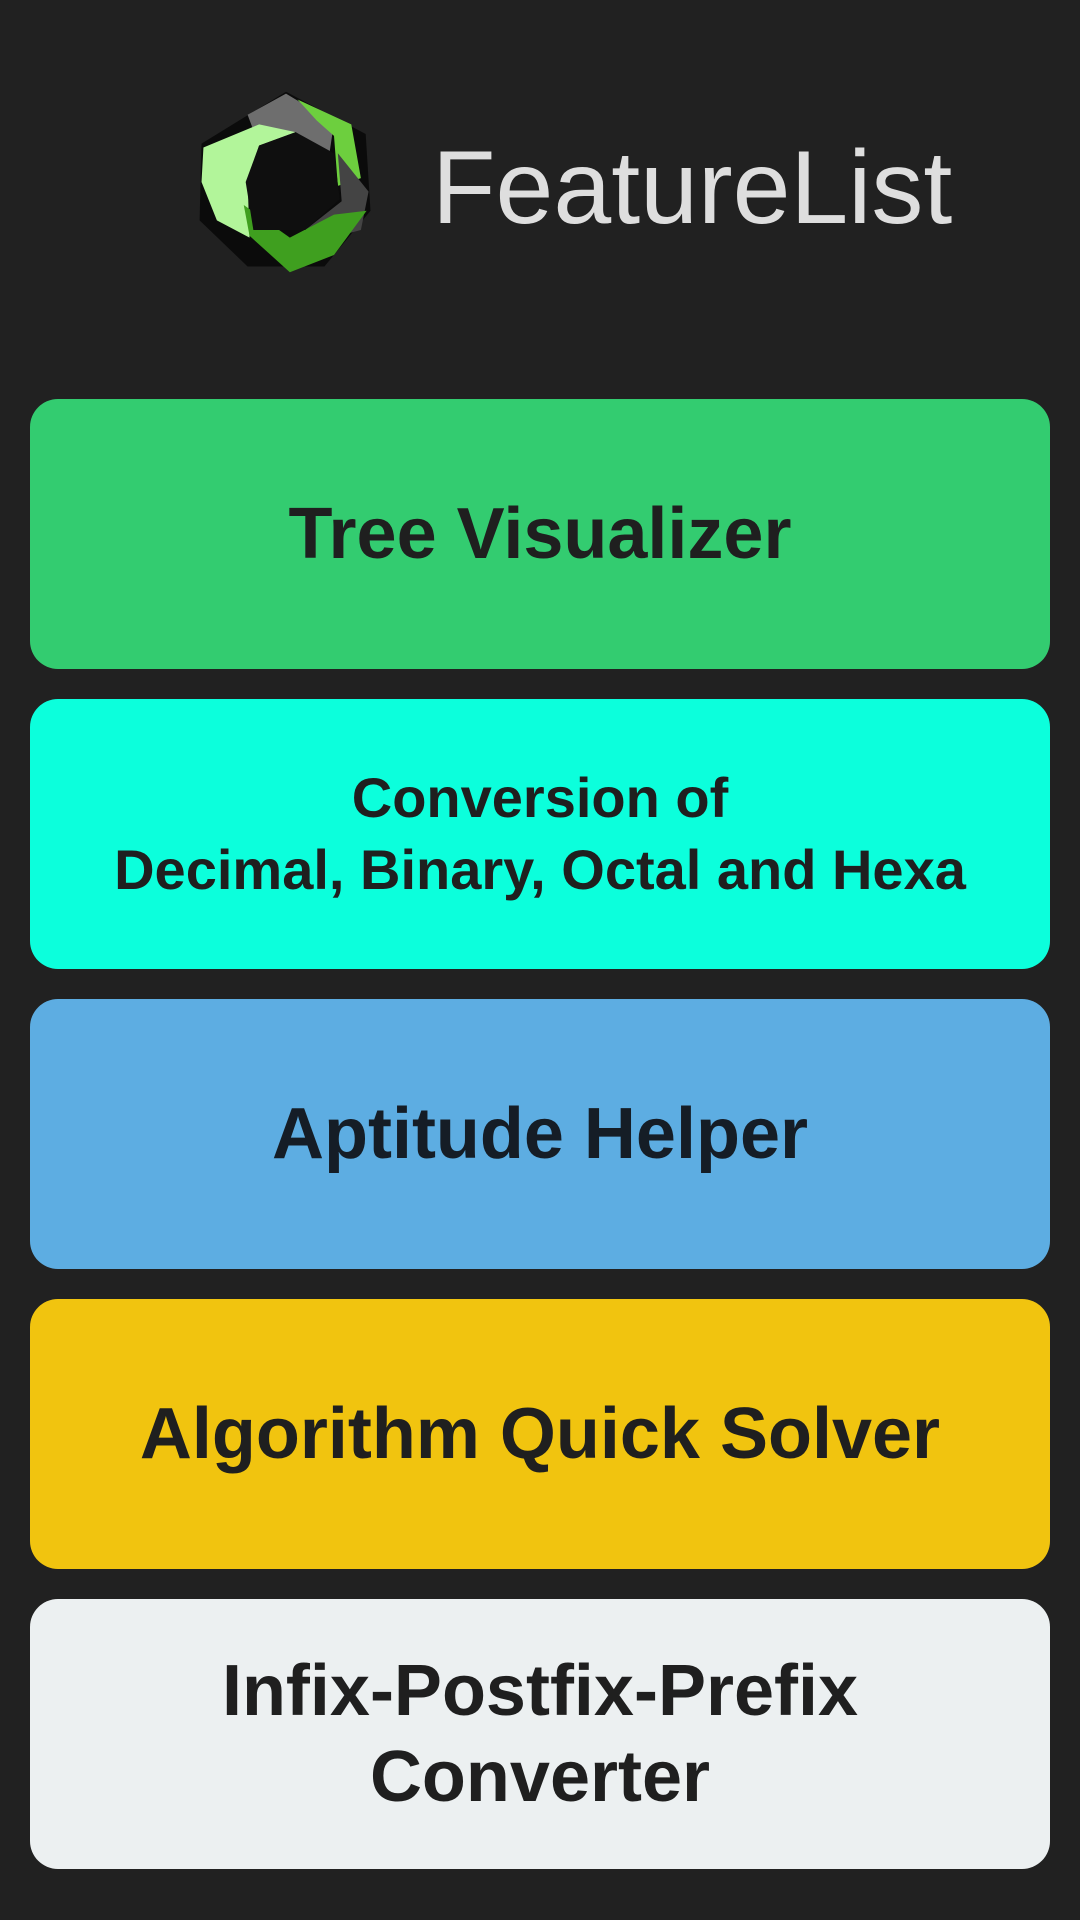 This screenshot has width=1080, height=1920. I want to click on infix-postfix-prefix-converter-button: Infix-Postfix-Prefix Converter, so click(540, 1734).